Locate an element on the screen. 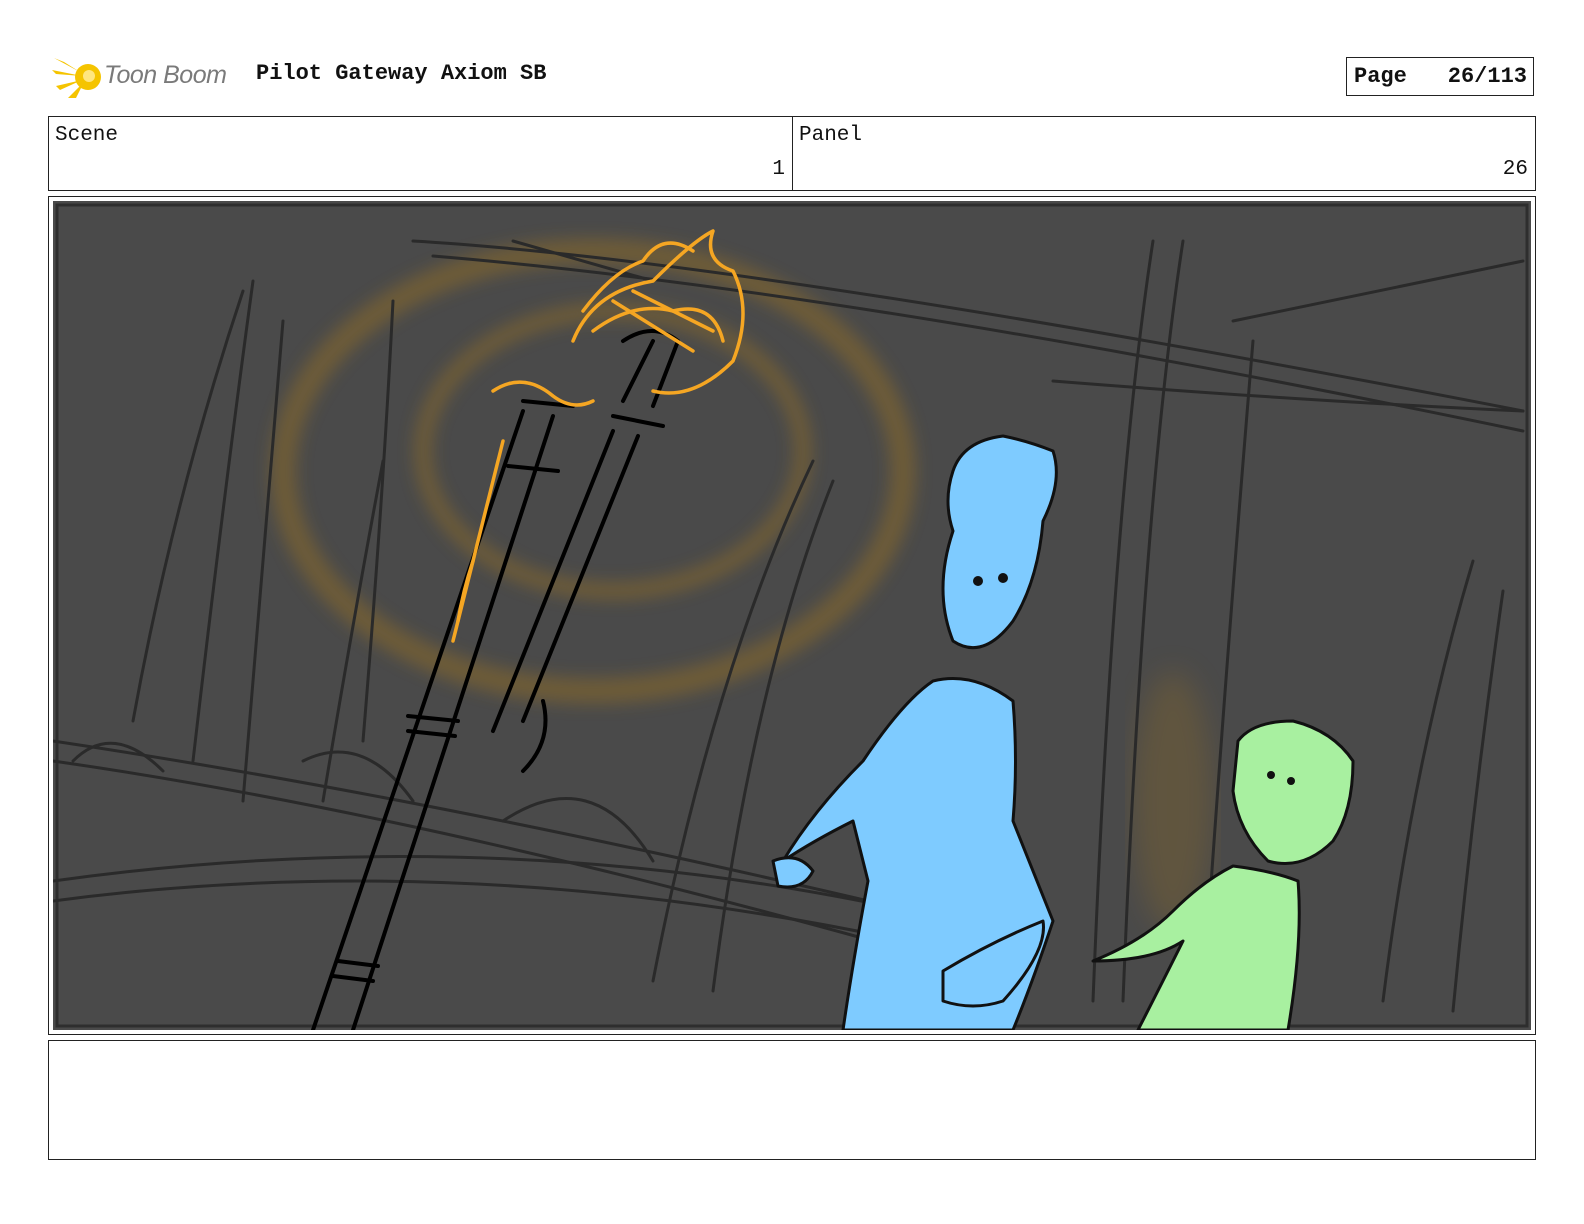 Image resolution: width=1584 pixels, height=1224 pixels. panel-label: Panel is located at coordinates (831, 135).